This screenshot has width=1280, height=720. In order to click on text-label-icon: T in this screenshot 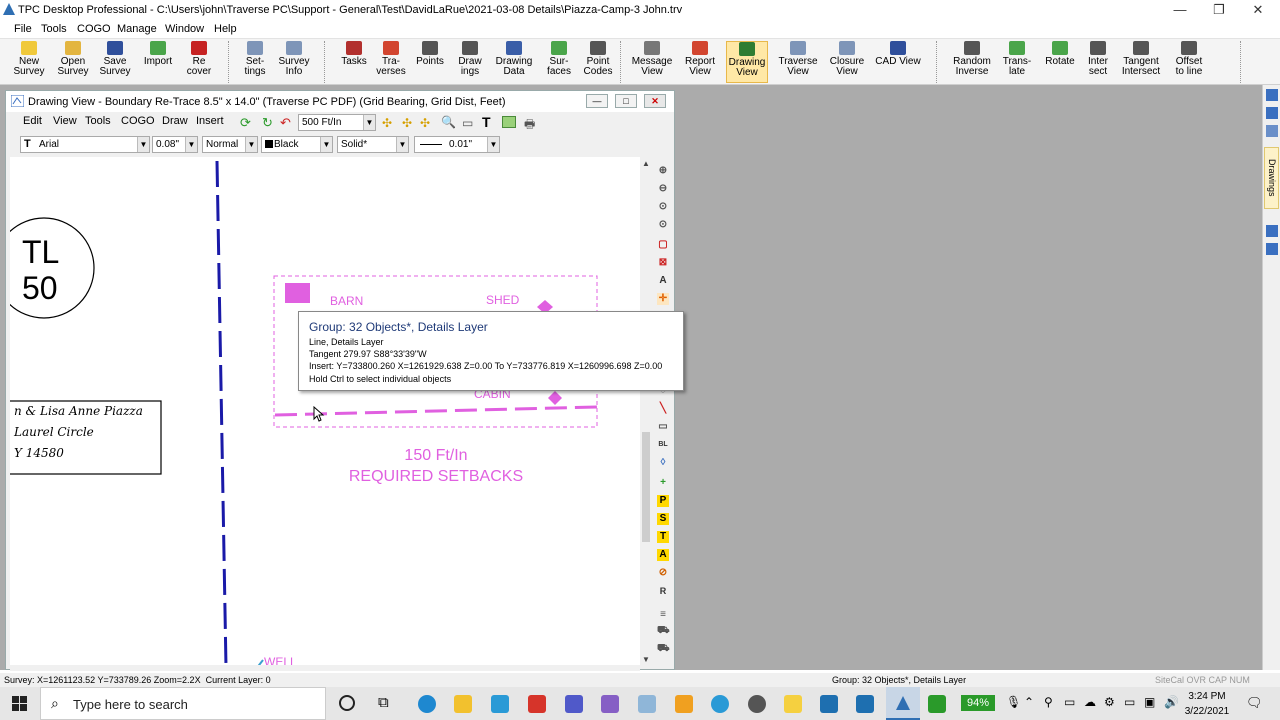, I will do `click(663, 537)`.